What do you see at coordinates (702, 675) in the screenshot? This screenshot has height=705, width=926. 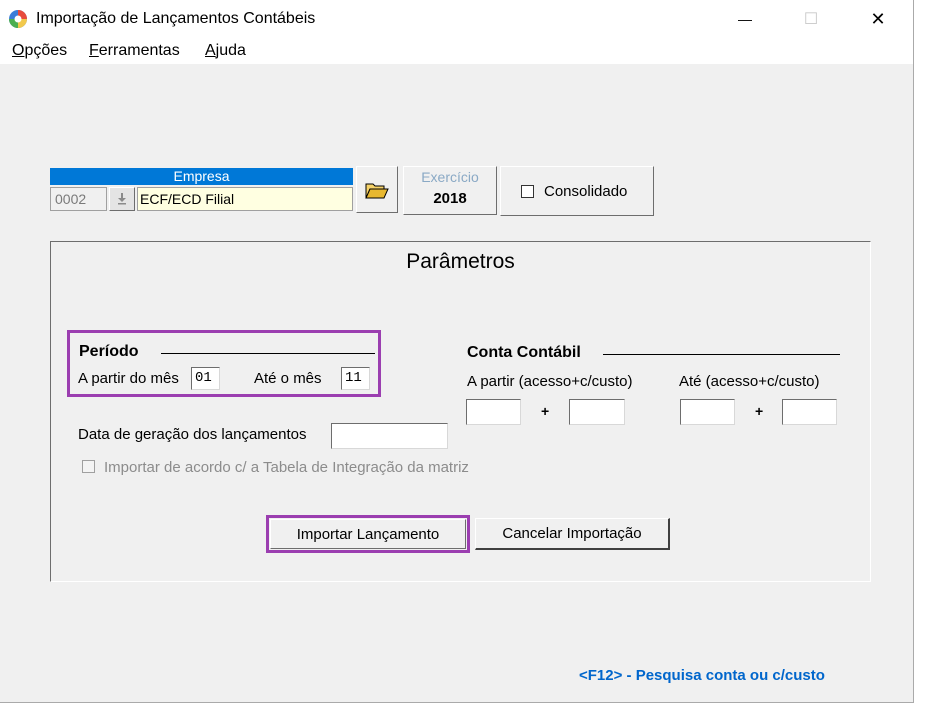 I see `f12-hint: <F12> - Pesquisa conta ou c/custo` at bounding box center [702, 675].